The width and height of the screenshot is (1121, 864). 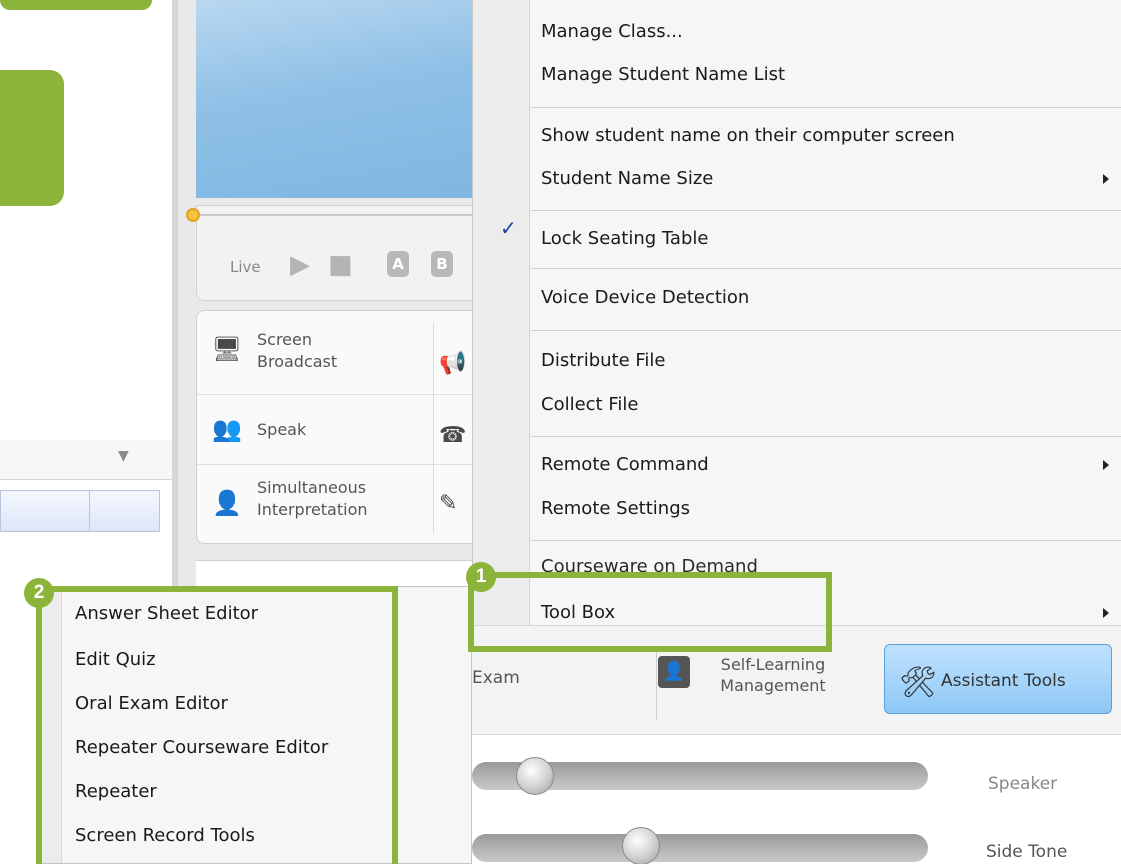 I want to click on progress-track, so click(x=339, y=215).